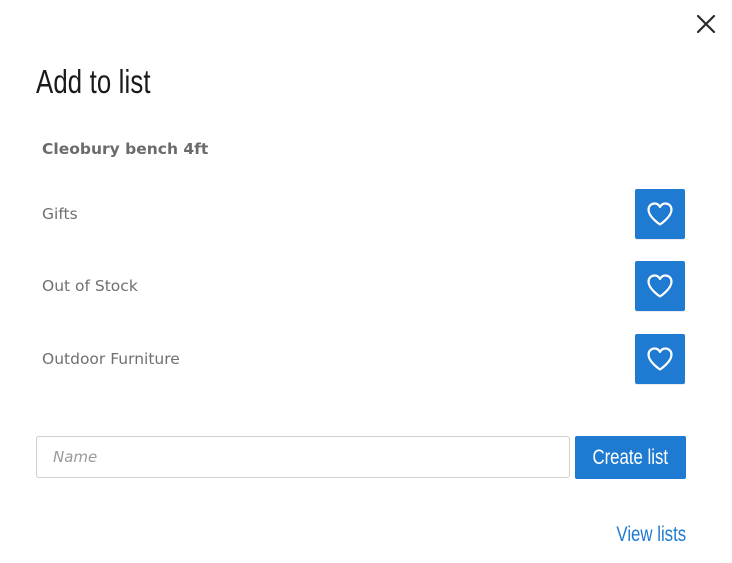  What do you see at coordinates (90, 286) in the screenshot?
I see `list-item-label: Out of Stock` at bounding box center [90, 286].